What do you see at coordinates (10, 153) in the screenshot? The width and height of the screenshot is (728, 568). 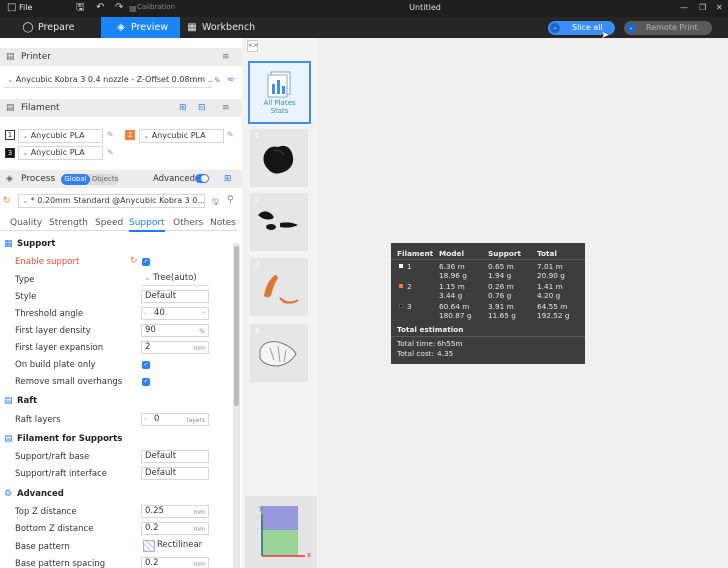 I see `filament-slot-3-swatch: 3` at bounding box center [10, 153].